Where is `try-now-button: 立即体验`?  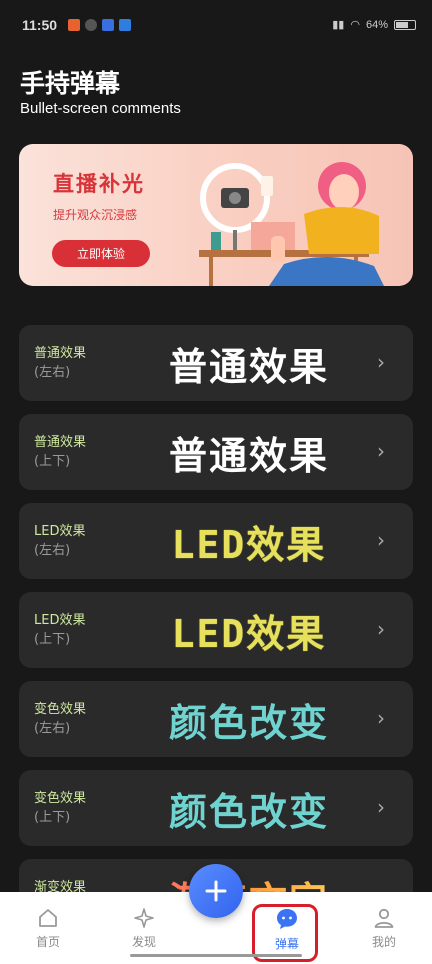
try-now-button: 立即体验 is located at coordinates (101, 253).